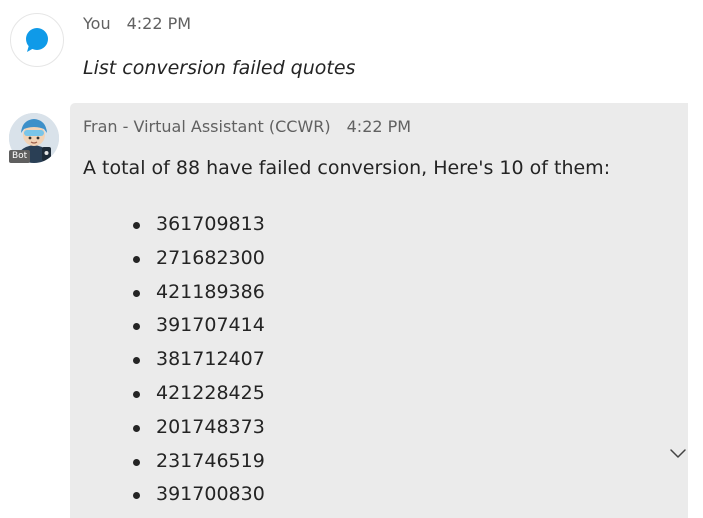  What do you see at coordinates (207, 126) in the screenshot?
I see `bot-sender-name: Fran - Virtual Assistant (CCWR)` at bounding box center [207, 126].